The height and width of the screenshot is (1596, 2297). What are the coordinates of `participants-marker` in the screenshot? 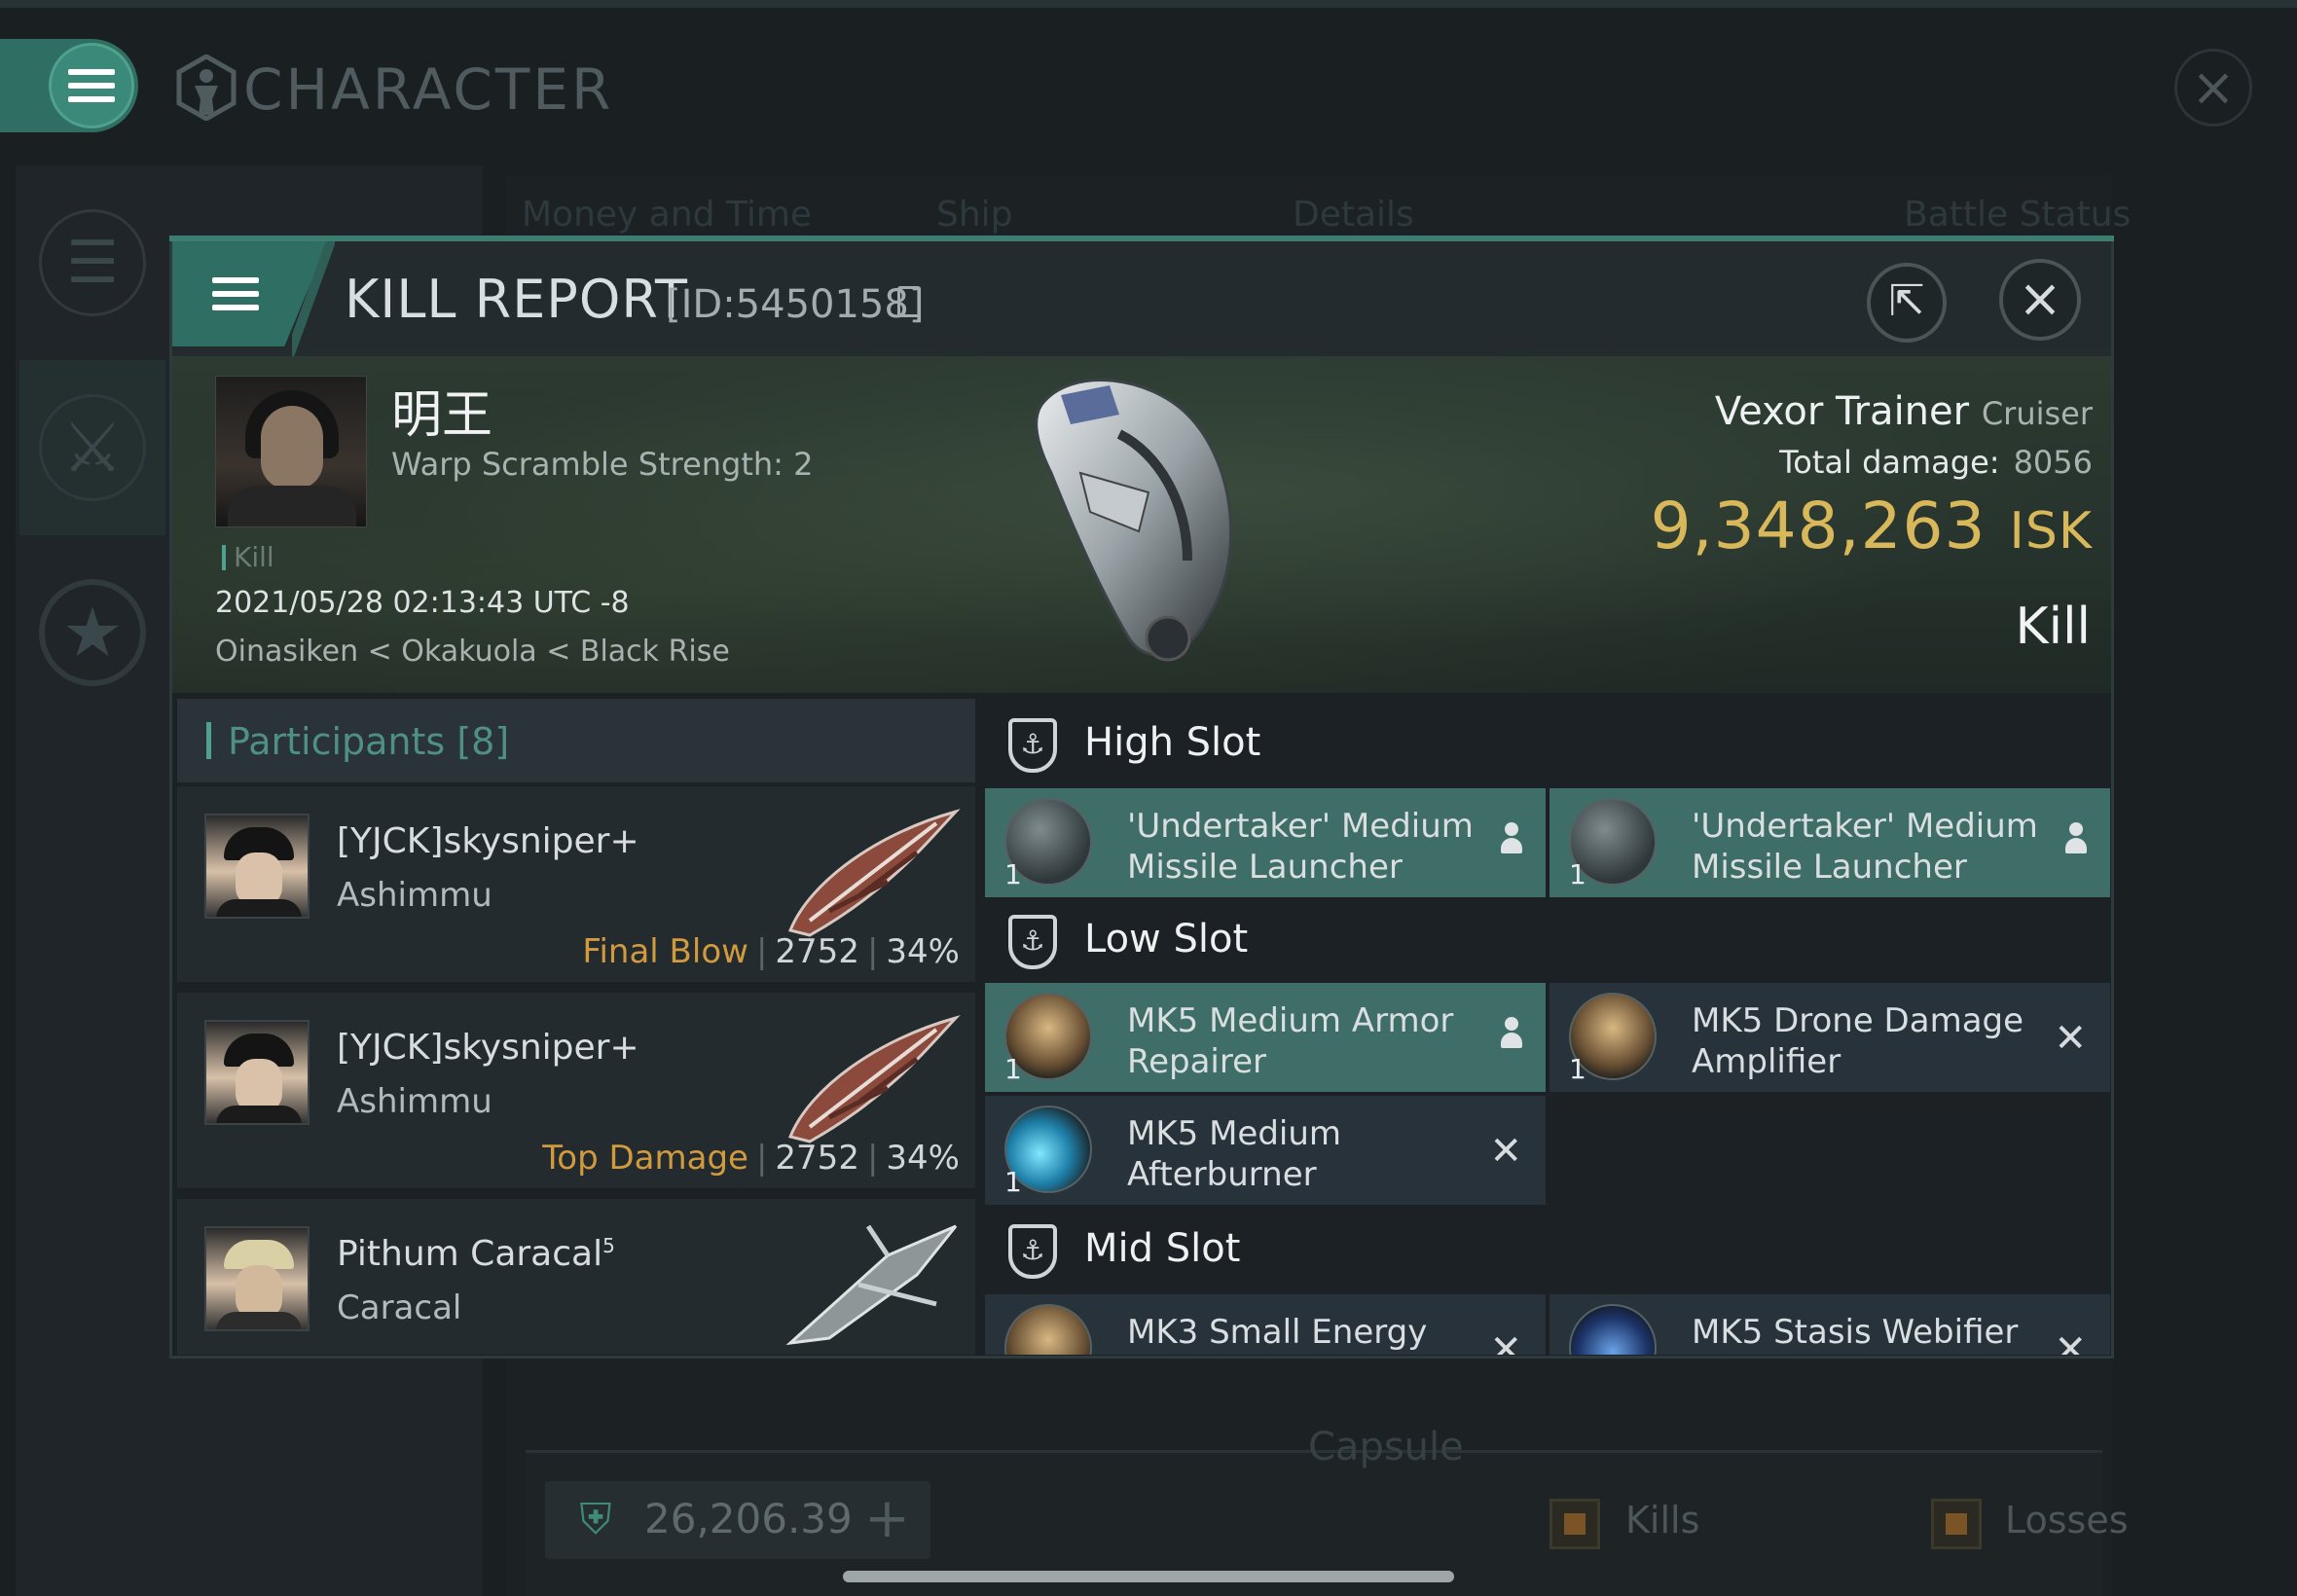 It's located at (208, 740).